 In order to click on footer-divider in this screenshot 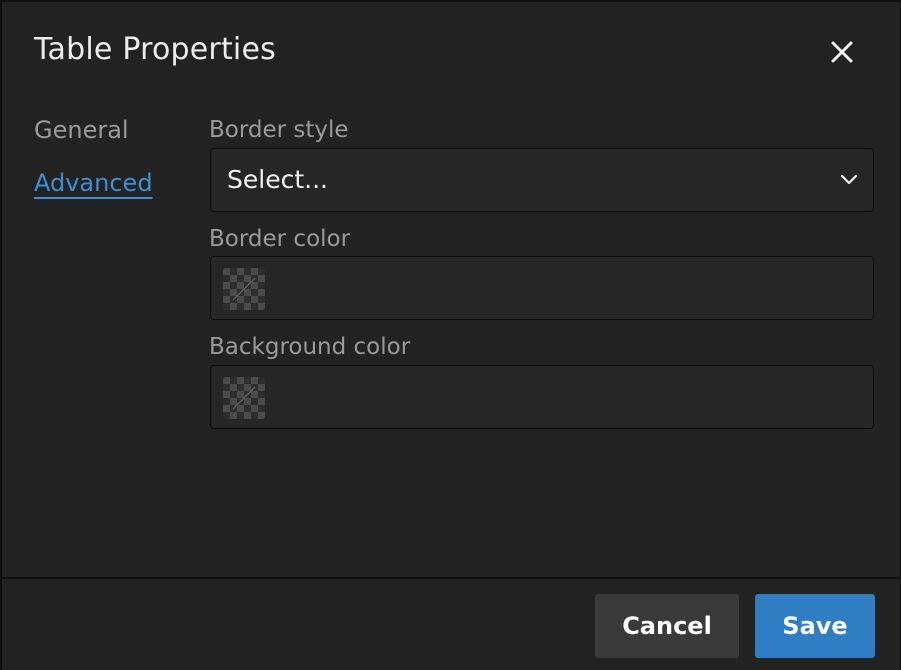, I will do `click(451, 578)`.